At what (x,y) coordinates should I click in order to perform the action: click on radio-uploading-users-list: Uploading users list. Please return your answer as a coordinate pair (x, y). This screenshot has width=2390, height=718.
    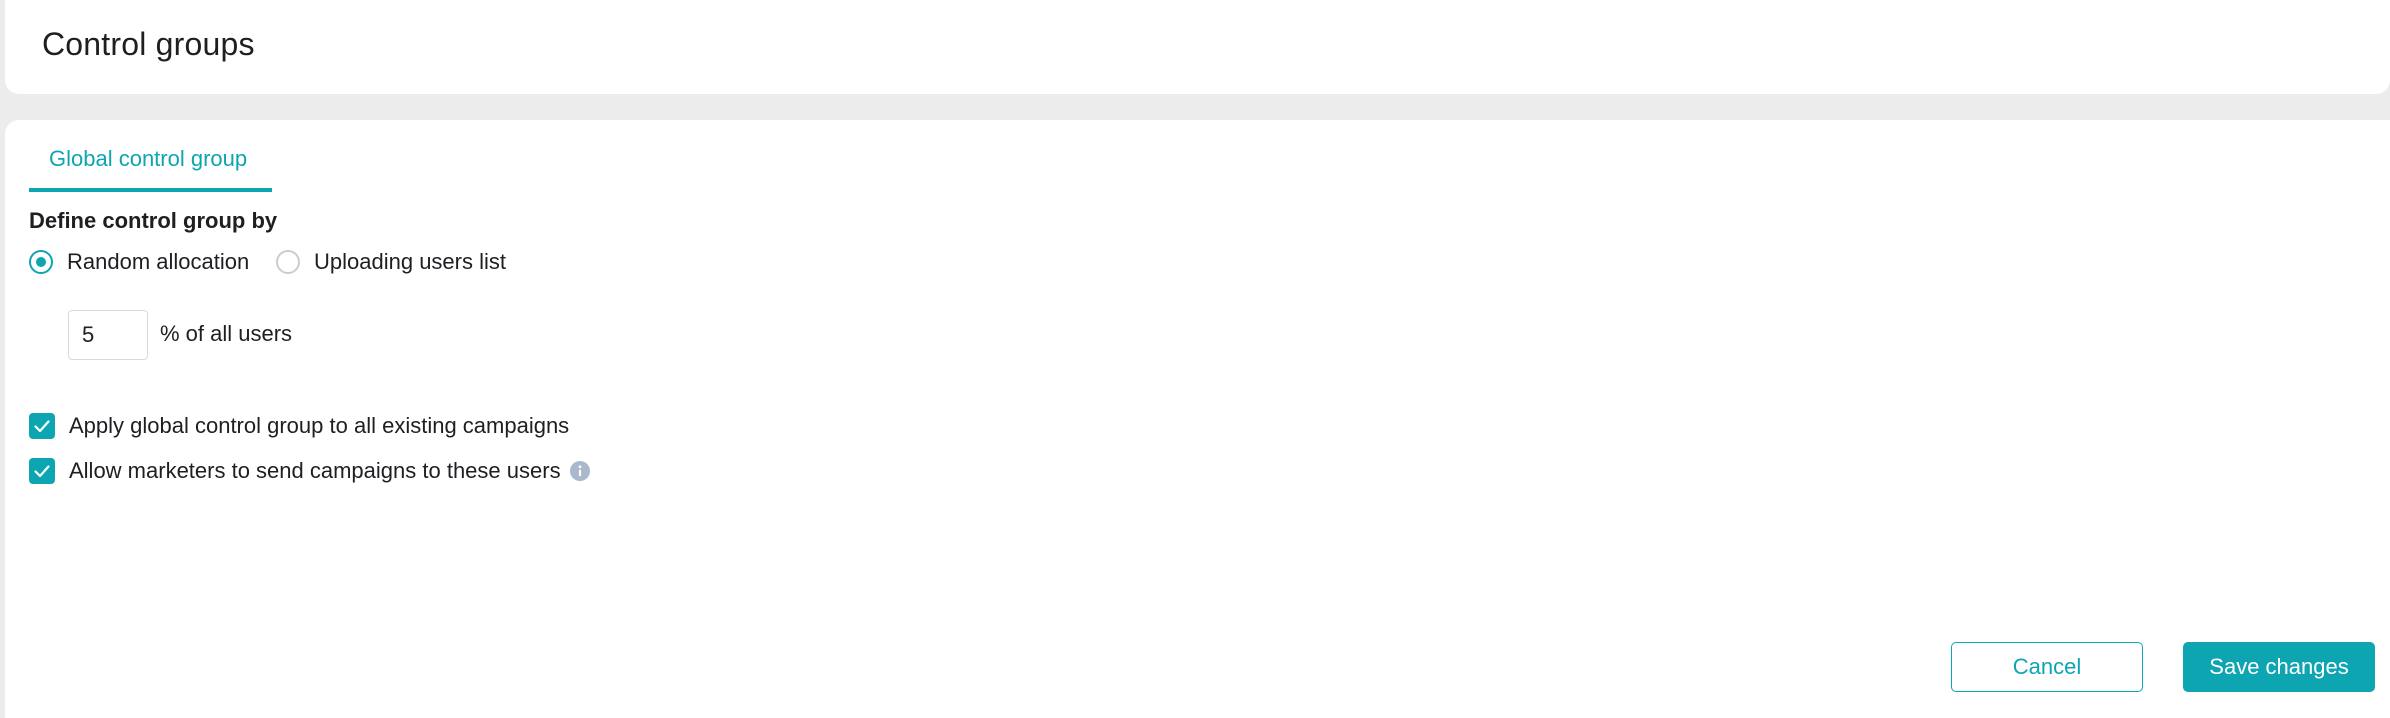
    Looking at the image, I should click on (391, 262).